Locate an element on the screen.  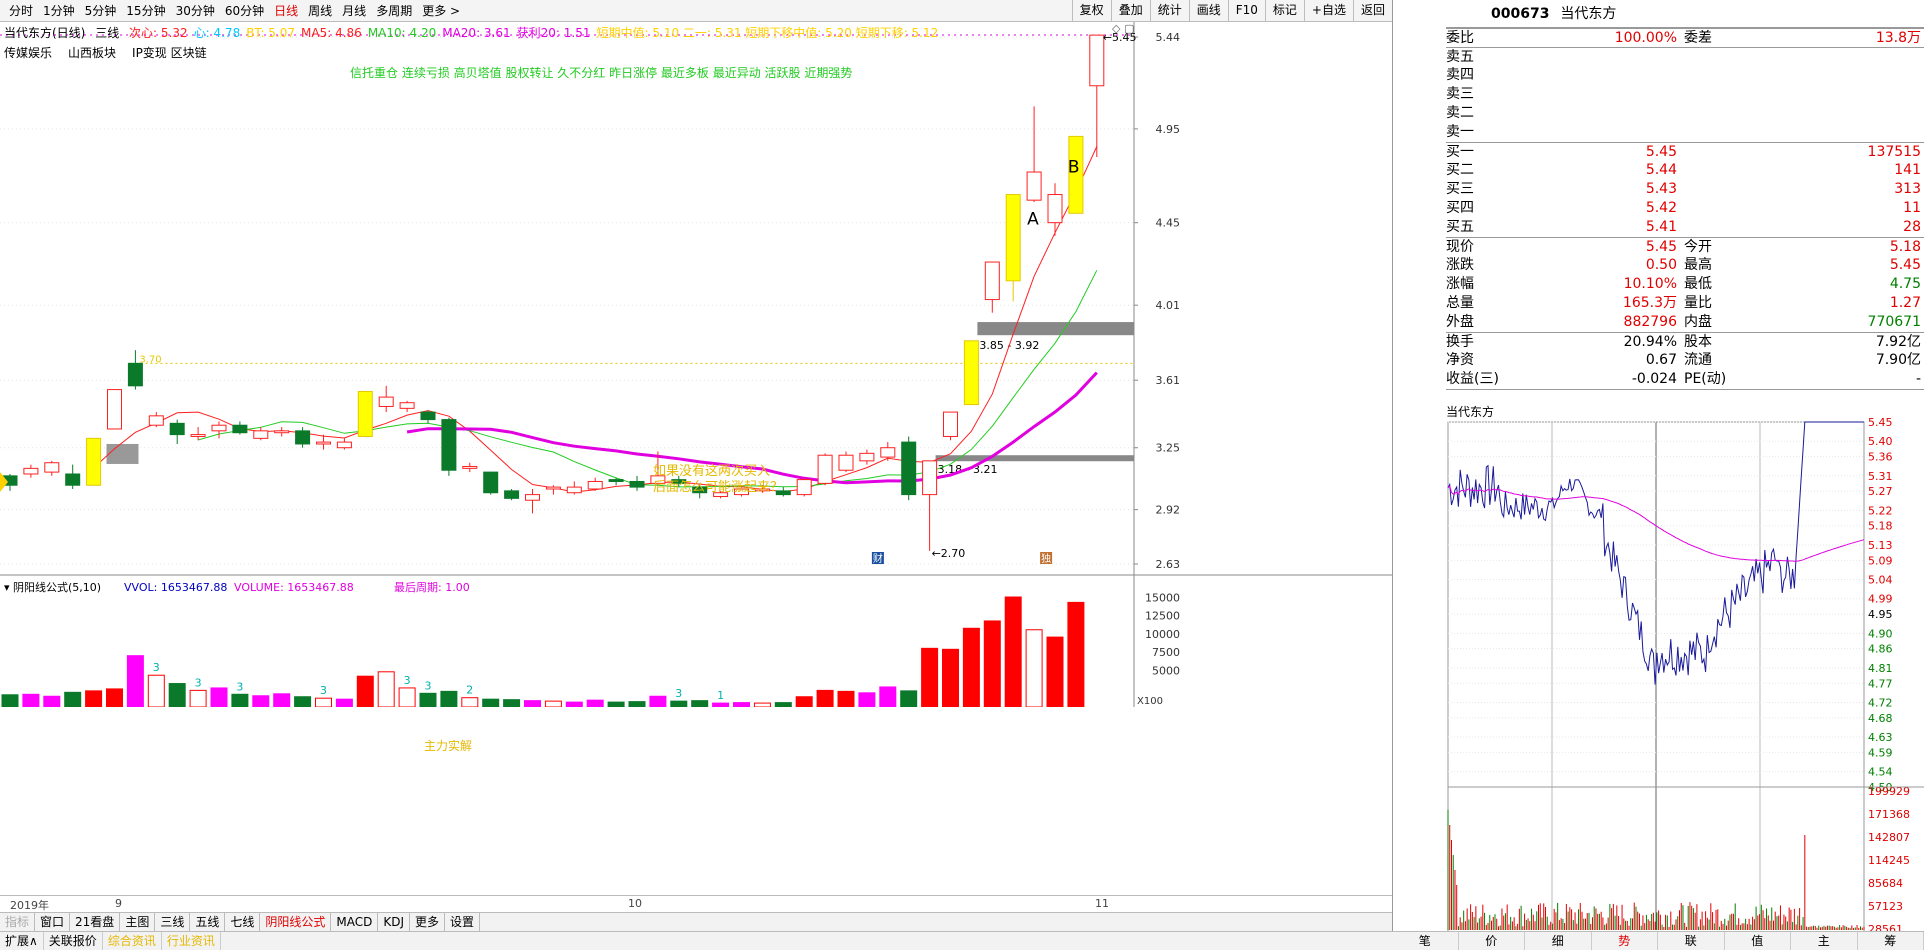
tool-button-5: 标记 is located at coordinates (1284, 11).